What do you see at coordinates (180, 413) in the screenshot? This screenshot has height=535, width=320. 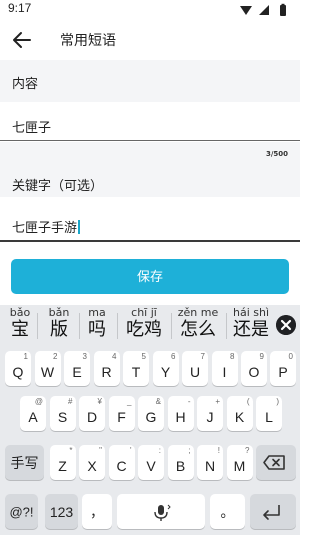 I see `key-h: -H` at bounding box center [180, 413].